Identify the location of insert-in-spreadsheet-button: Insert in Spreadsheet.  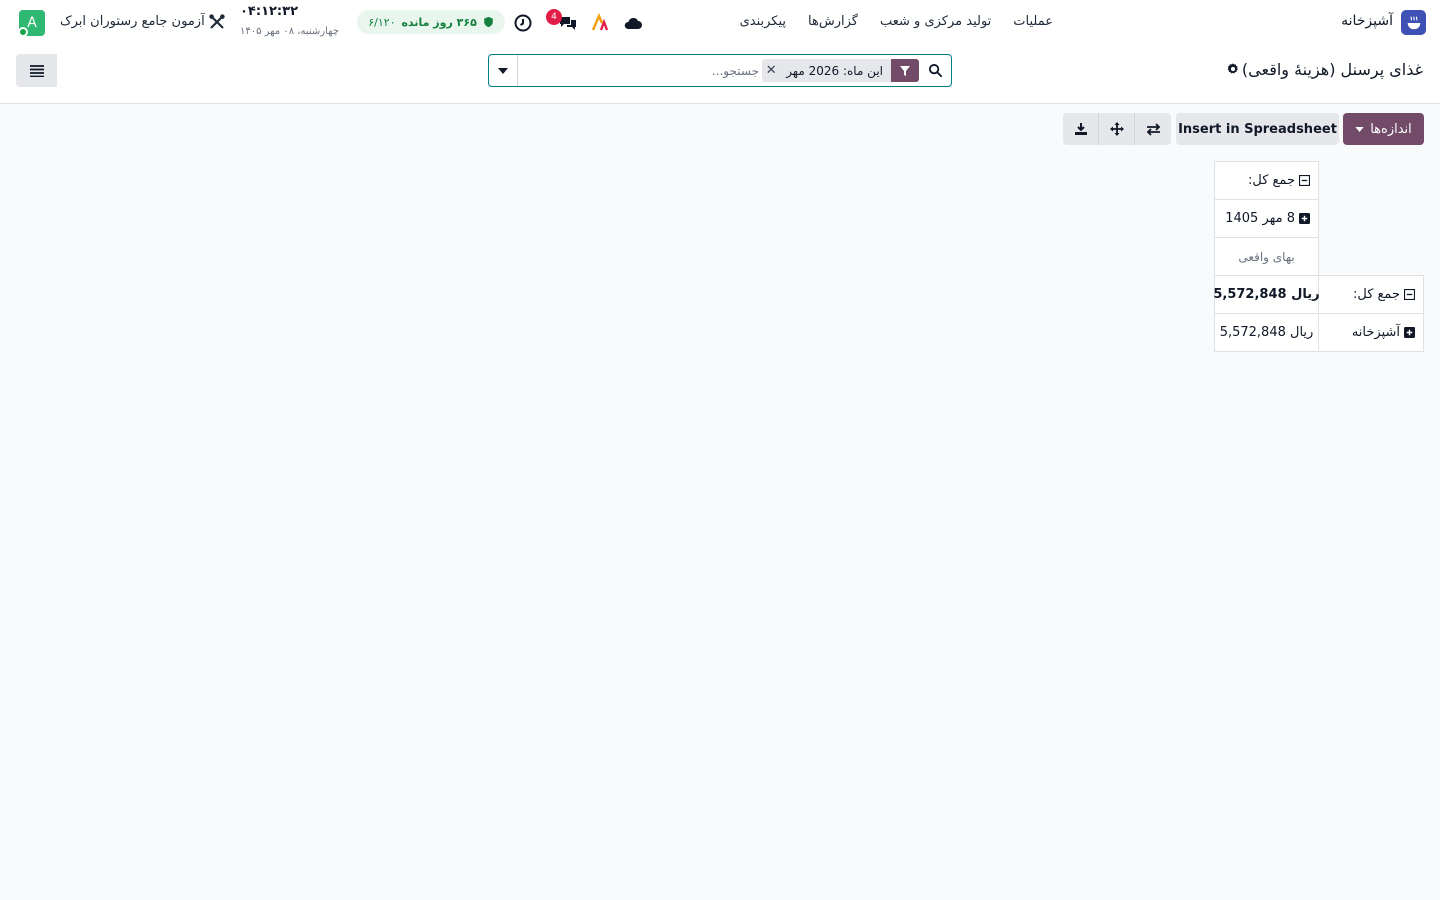
(1257, 129).